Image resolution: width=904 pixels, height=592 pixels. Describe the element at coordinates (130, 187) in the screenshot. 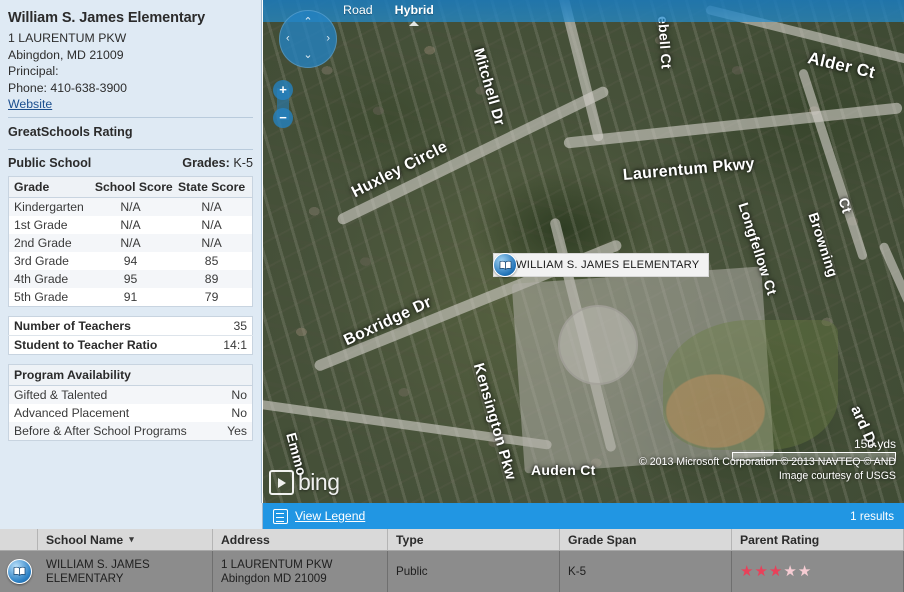

I see `table-header-row: Grade School Score State Score` at that location.